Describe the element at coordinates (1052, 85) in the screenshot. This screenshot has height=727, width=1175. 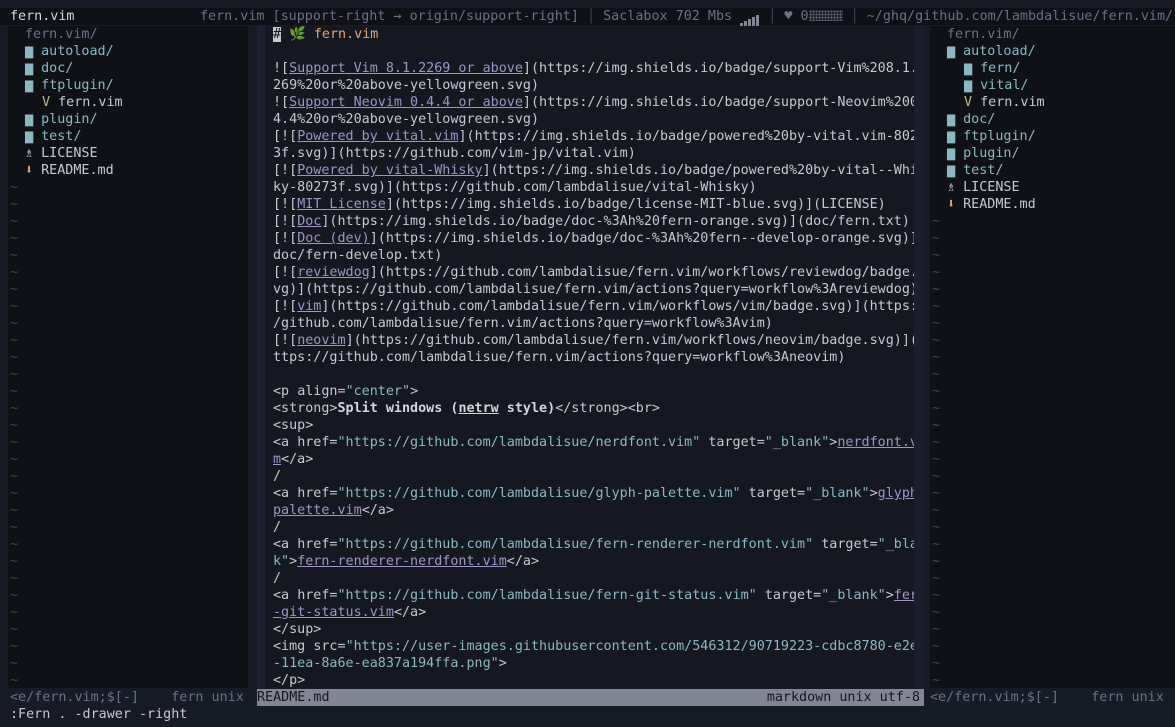
I see `tree-item: ▆ vital/` at that location.